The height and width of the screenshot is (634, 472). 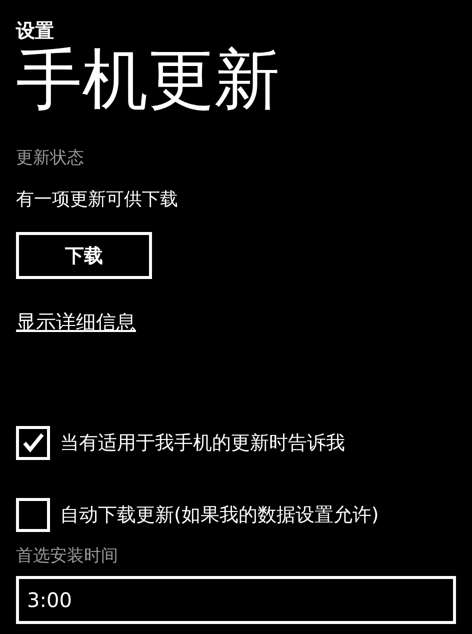 I want to click on details-link: 显示详细信息, so click(x=76, y=322).